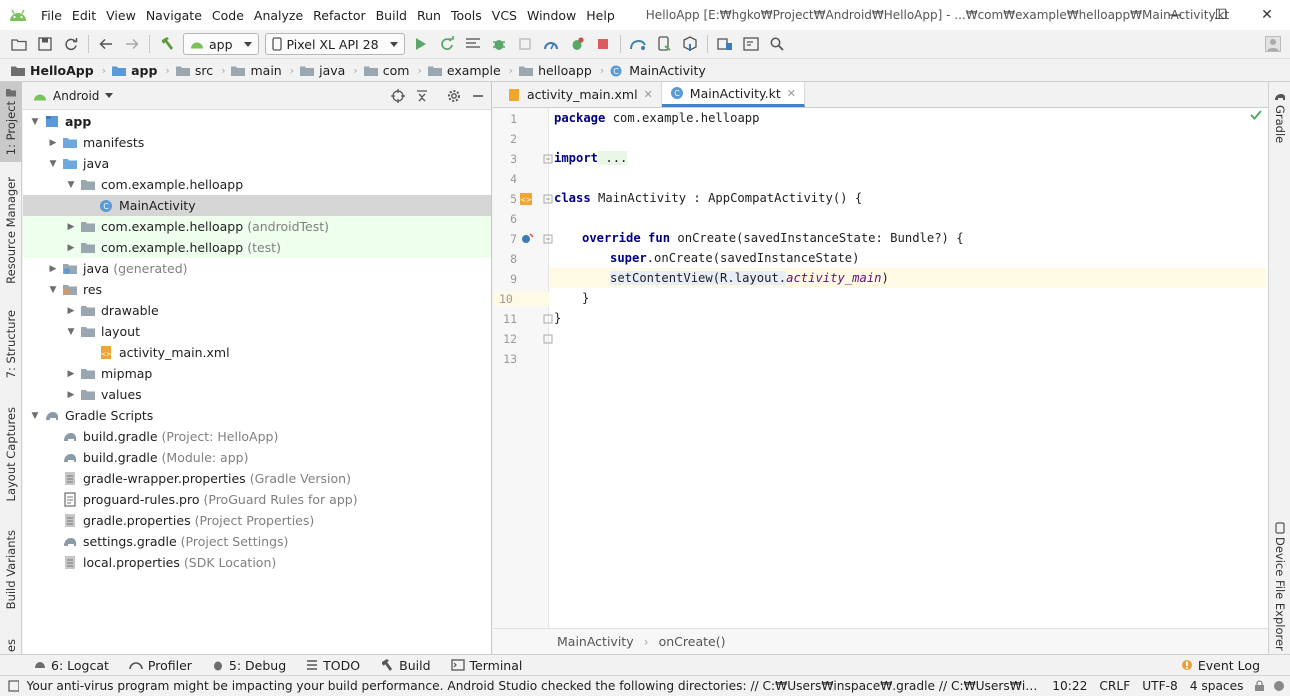 This screenshot has height=696, width=1290. Describe the element at coordinates (257, 415) in the screenshot. I see `tree-item: ▼ Gradle Scripts` at that location.